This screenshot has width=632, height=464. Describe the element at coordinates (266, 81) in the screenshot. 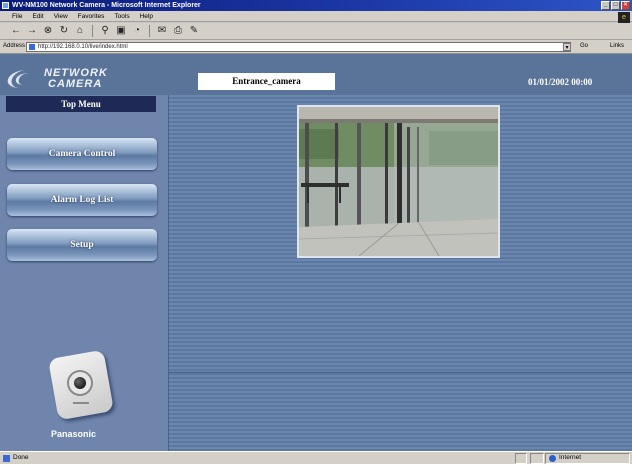

I see `camera-name-field: Entrance_camera` at that location.